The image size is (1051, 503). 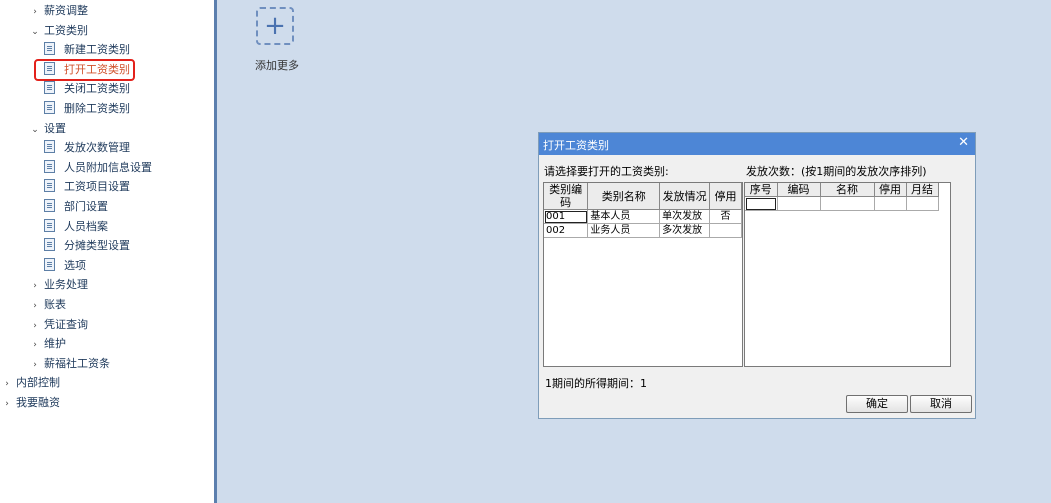 I want to click on sidebar-item-20: › 我要融资, so click(x=31, y=403).